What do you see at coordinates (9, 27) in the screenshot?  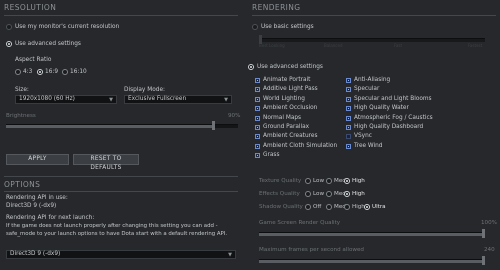 I see `use-monitor-resolution-radio` at bounding box center [9, 27].